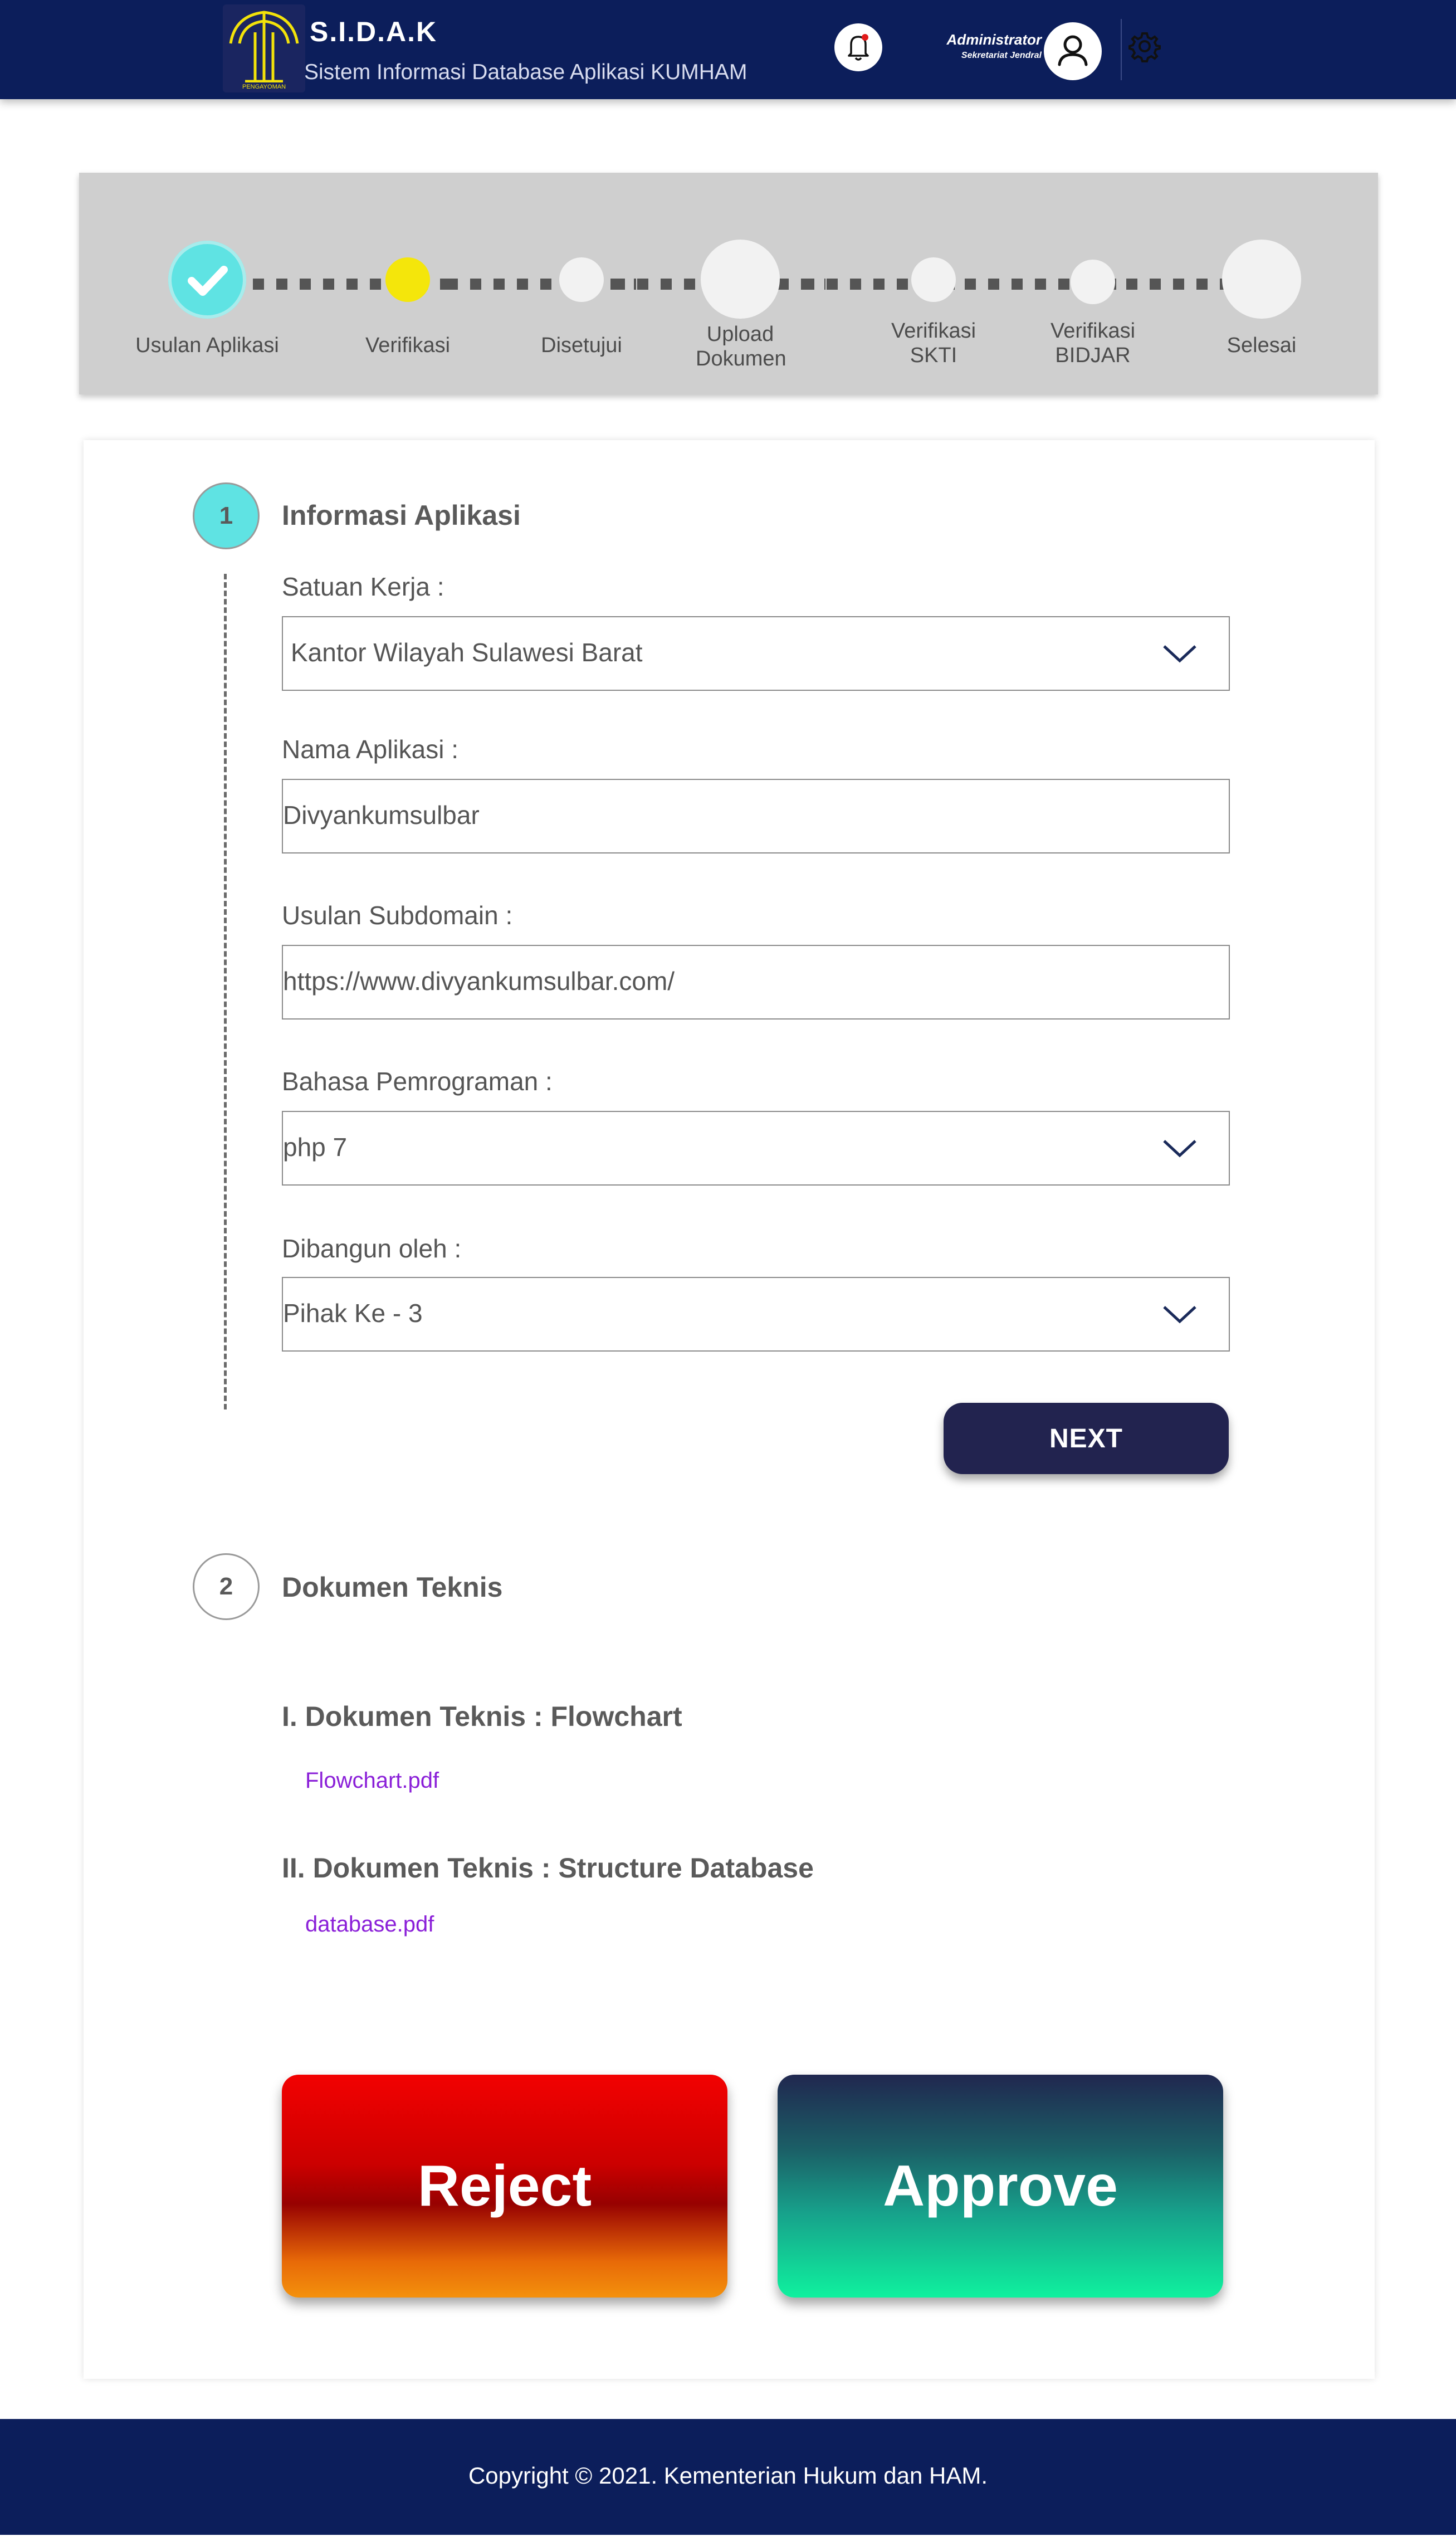  What do you see at coordinates (482, 1716) in the screenshot?
I see `document-title-flowchart: I. Dokumen Teknis : Flowchart` at bounding box center [482, 1716].